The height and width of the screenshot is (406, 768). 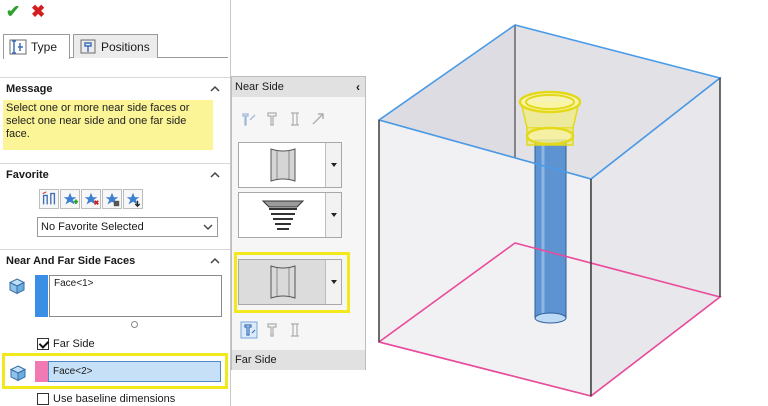 What do you see at coordinates (92, 227) in the screenshot?
I see `favorite-select-value: No Favorite Selected` at bounding box center [92, 227].